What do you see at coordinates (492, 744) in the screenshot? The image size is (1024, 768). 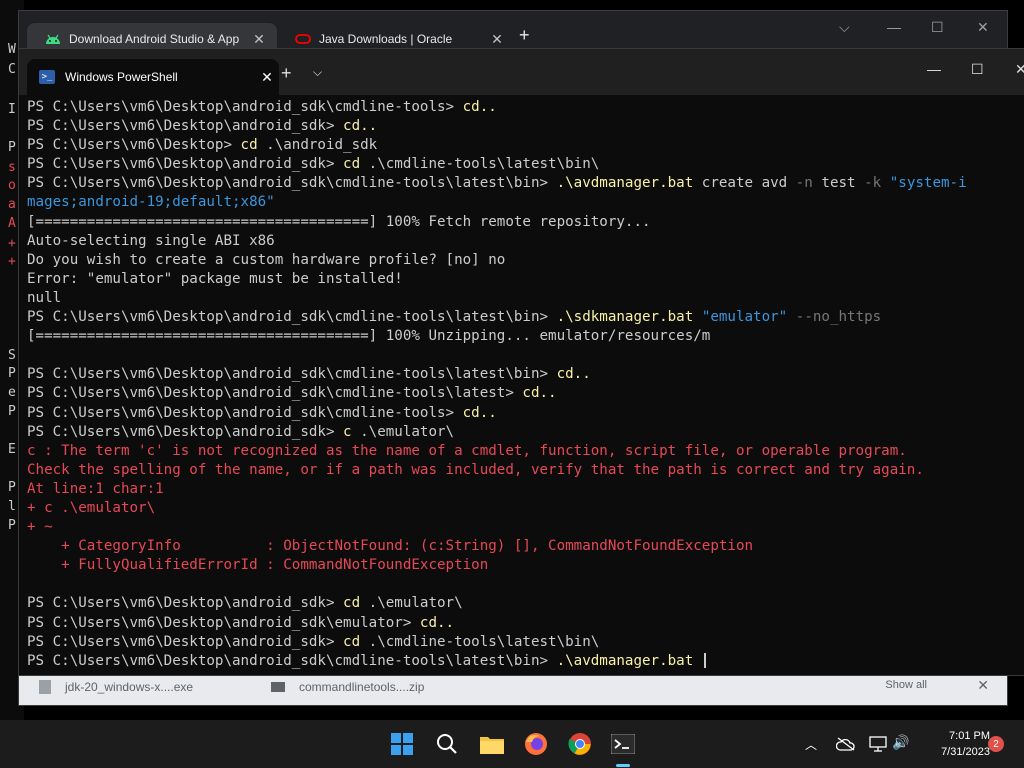 I see `file-explorer-icon` at bounding box center [492, 744].